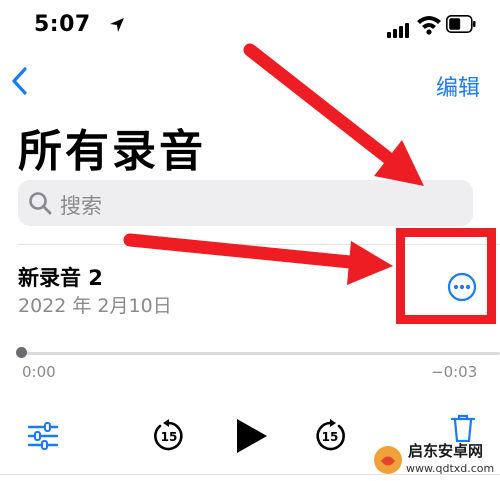  Describe the element at coordinates (458, 86) in the screenshot. I see `edit-button: 编辑` at that location.